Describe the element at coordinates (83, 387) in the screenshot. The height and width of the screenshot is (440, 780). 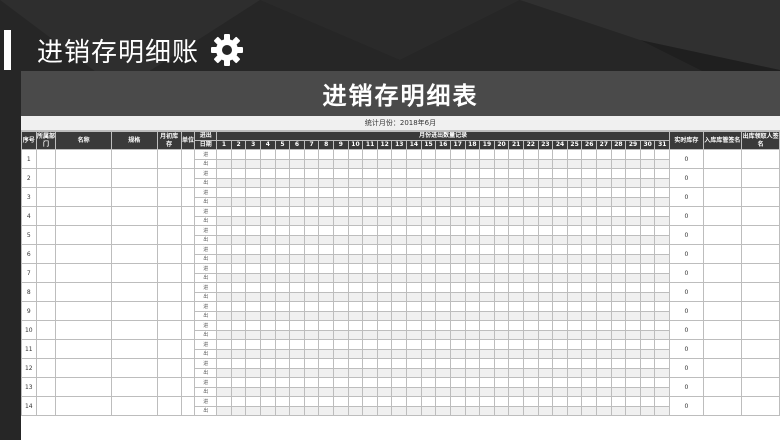
I see `name-cell` at that location.